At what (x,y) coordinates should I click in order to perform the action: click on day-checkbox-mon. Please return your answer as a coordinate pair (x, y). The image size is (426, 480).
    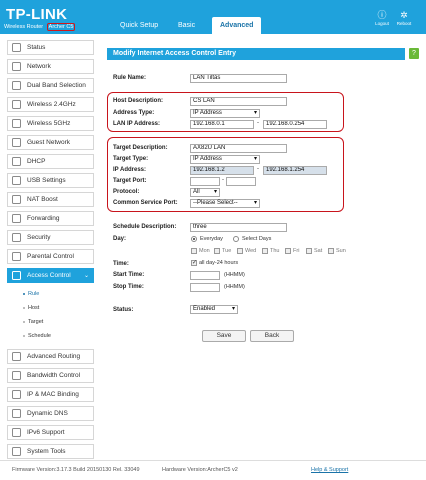
    Looking at the image, I should click on (194, 251).